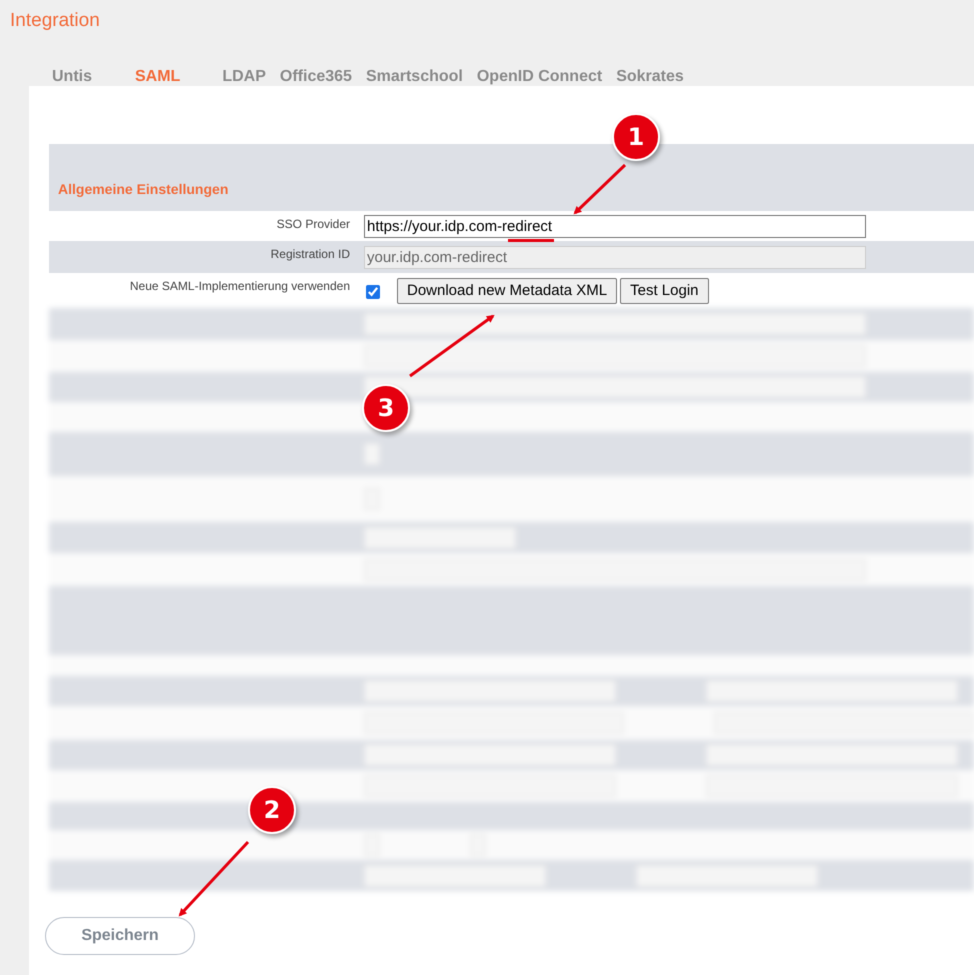 The image size is (974, 975). Describe the element at coordinates (143, 189) in the screenshot. I see `section-title: Allgemeine Einstellungen` at that location.